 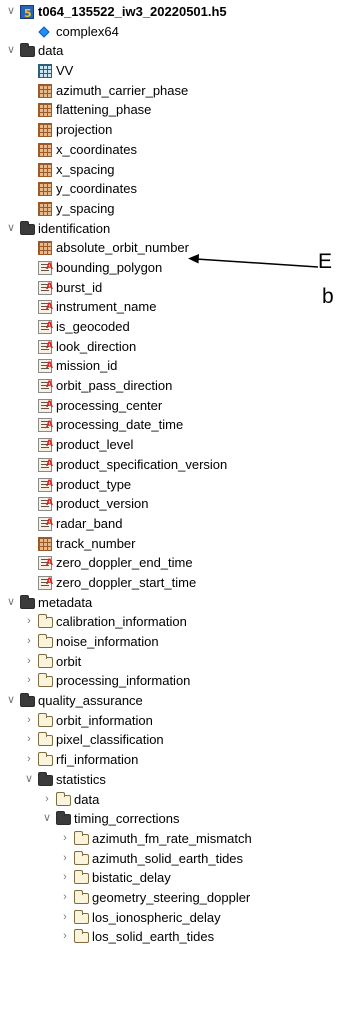 I want to click on arrow-head, so click(x=193, y=259).